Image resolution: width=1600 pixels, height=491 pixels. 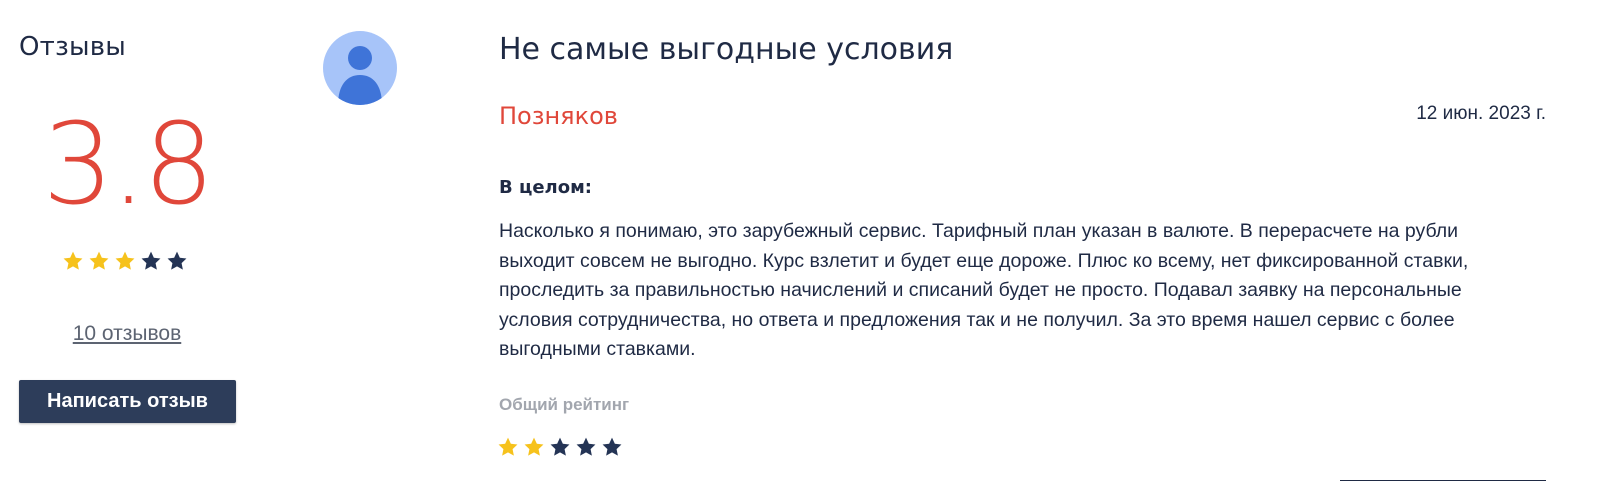 I want to click on overall-rating-label: Общий рейтинг, so click(x=564, y=404).